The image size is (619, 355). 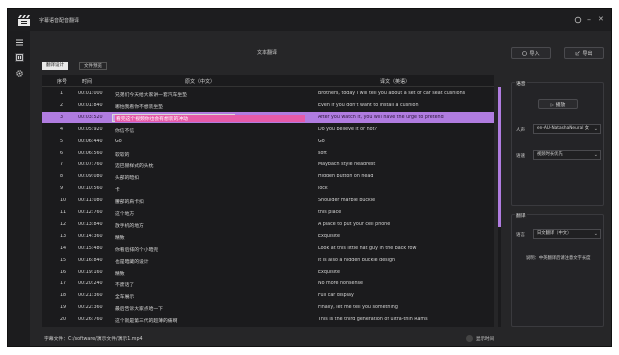 I want to click on row-number: 3, so click(x=62, y=117).